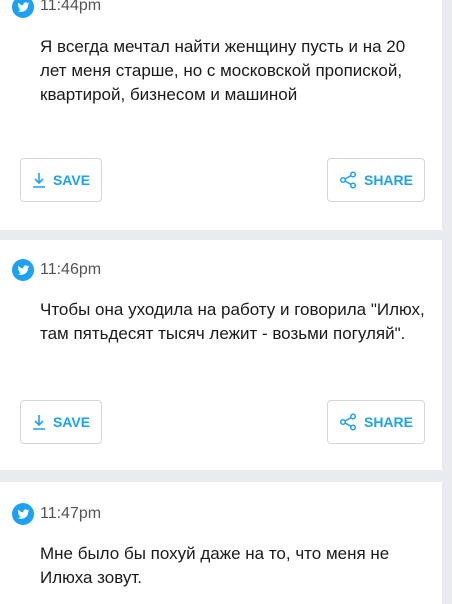 The image size is (452, 604). What do you see at coordinates (71, 513) in the screenshot?
I see `tweet-time: 11:47pm` at bounding box center [71, 513].